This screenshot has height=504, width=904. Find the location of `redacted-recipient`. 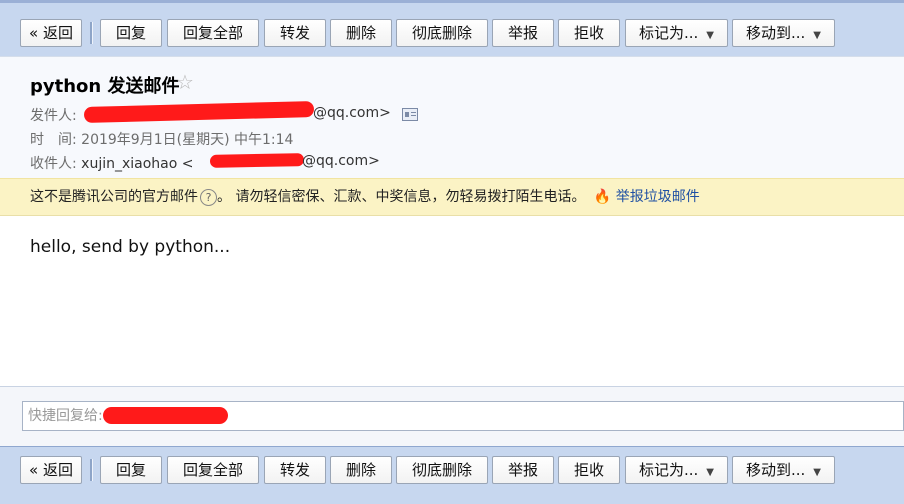

redacted-recipient is located at coordinates (257, 160).